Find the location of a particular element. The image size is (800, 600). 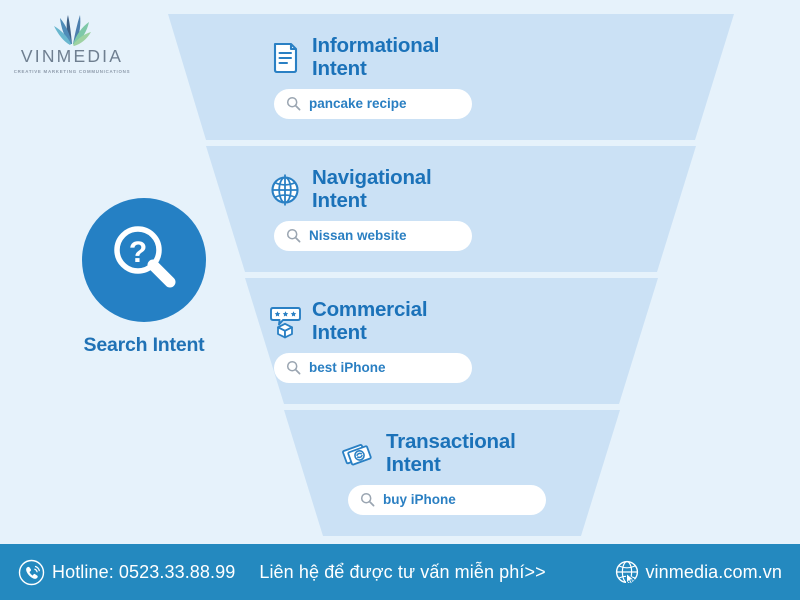

search-query-box: buy iPhone is located at coordinates (447, 499).